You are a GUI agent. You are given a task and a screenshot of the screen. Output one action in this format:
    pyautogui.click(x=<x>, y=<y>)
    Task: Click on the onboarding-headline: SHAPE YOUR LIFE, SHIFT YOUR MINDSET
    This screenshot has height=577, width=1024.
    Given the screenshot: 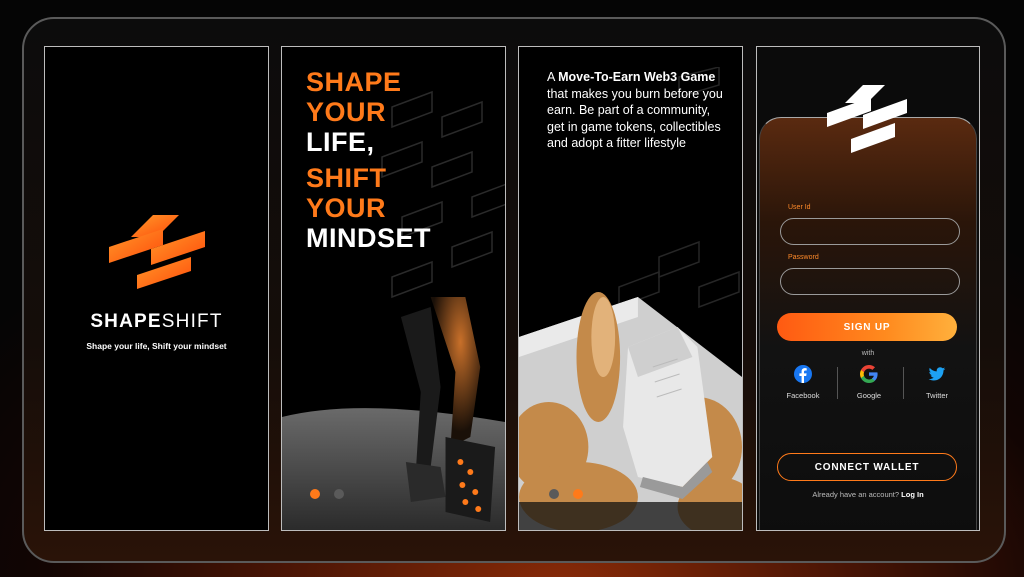 What is the action you would take?
    pyautogui.click(x=368, y=160)
    